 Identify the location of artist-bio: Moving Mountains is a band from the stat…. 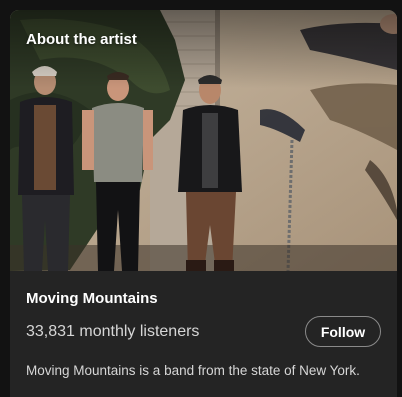
(193, 370).